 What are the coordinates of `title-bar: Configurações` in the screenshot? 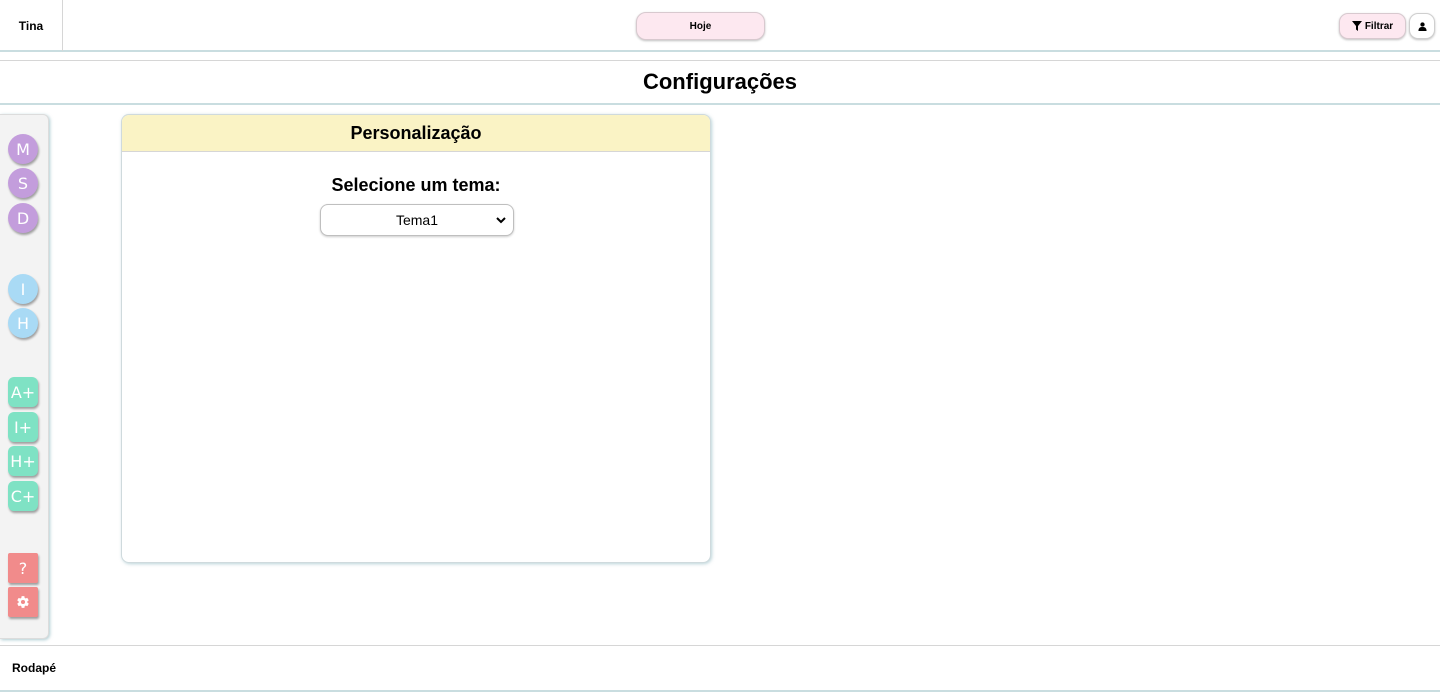 It's located at (720, 82).